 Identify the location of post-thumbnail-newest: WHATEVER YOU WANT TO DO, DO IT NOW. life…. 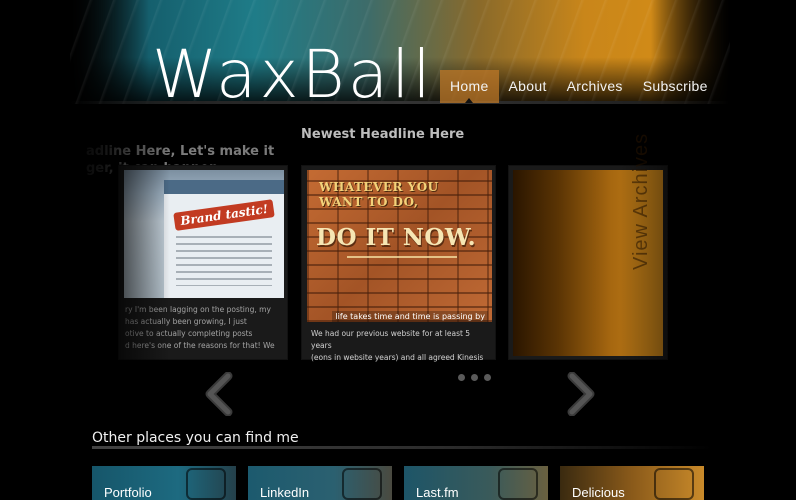
(399, 246).